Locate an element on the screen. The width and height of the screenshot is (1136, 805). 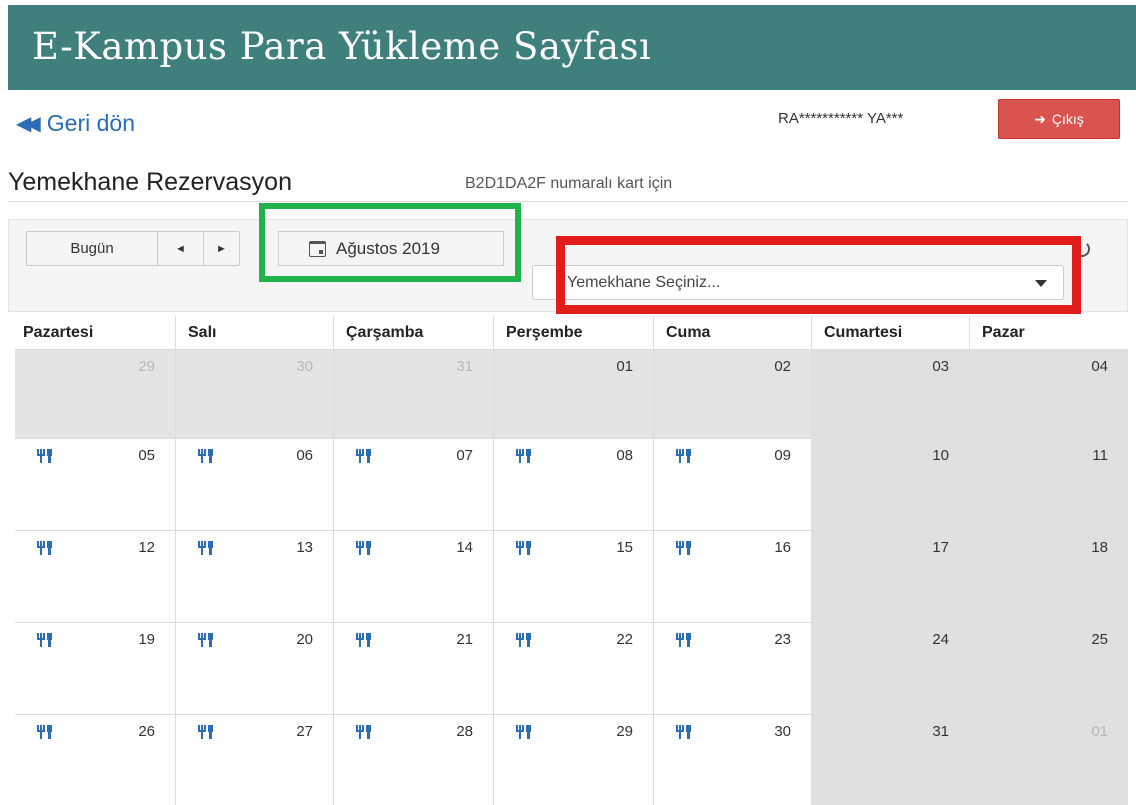
today-button: Bugün is located at coordinates (92, 248).